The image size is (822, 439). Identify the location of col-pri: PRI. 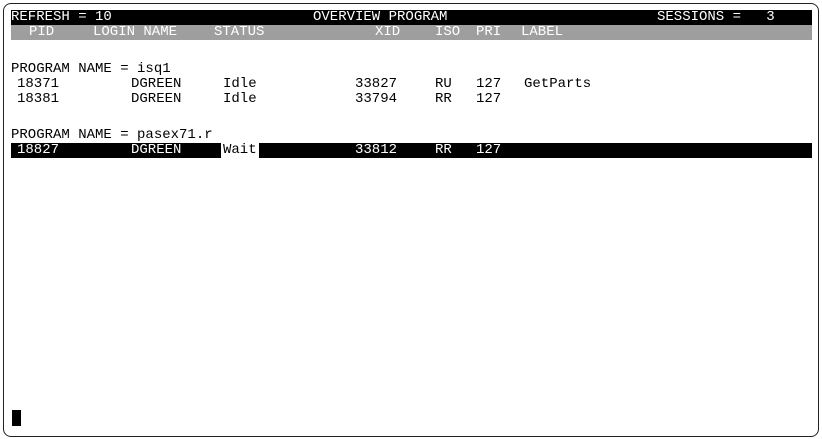
(489, 32).